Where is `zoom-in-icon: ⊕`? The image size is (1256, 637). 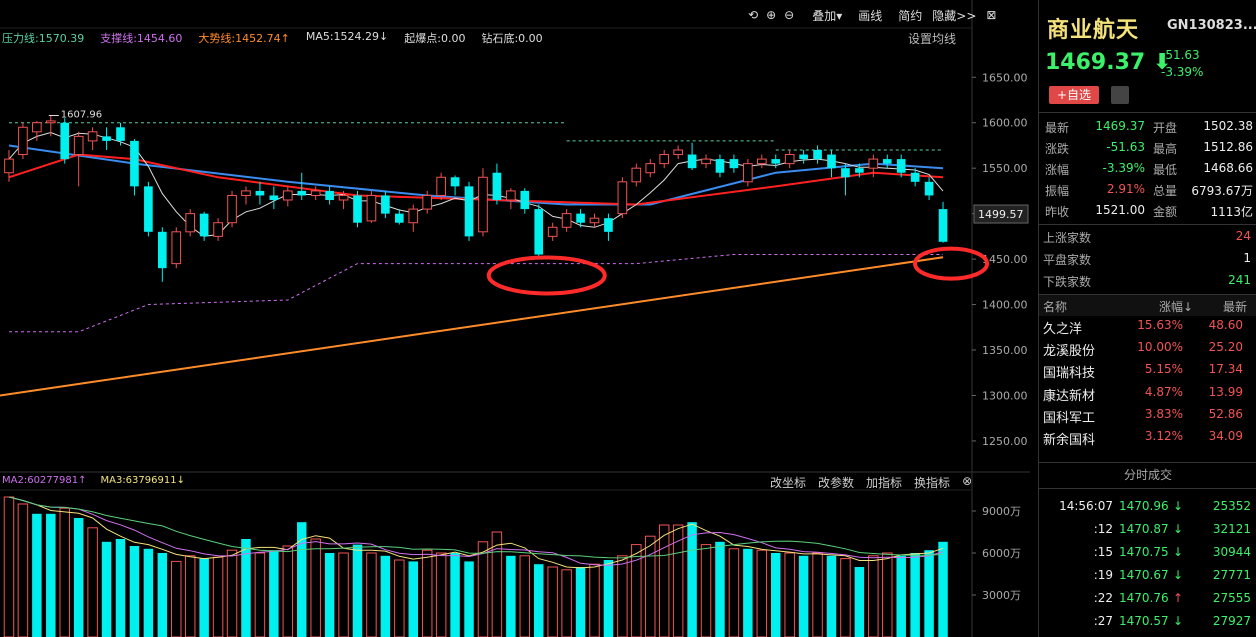
zoom-in-icon: ⊕ is located at coordinates (771, 15).